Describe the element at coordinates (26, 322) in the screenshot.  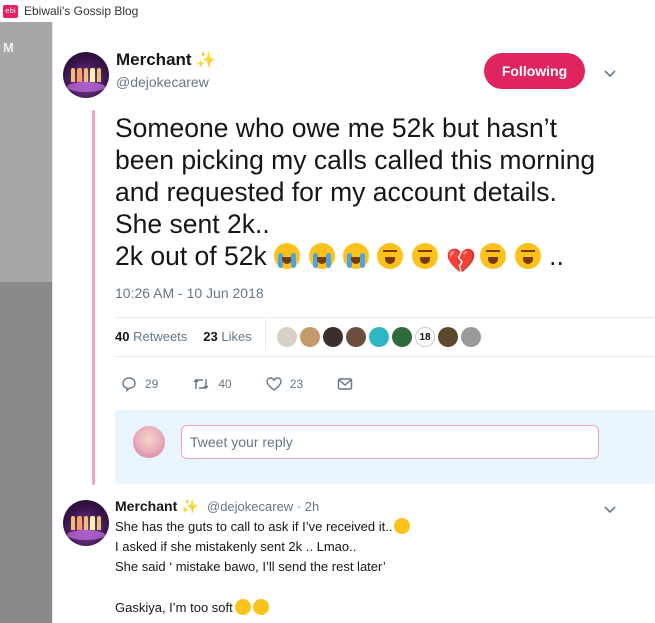
I see `background-page: M` at that location.